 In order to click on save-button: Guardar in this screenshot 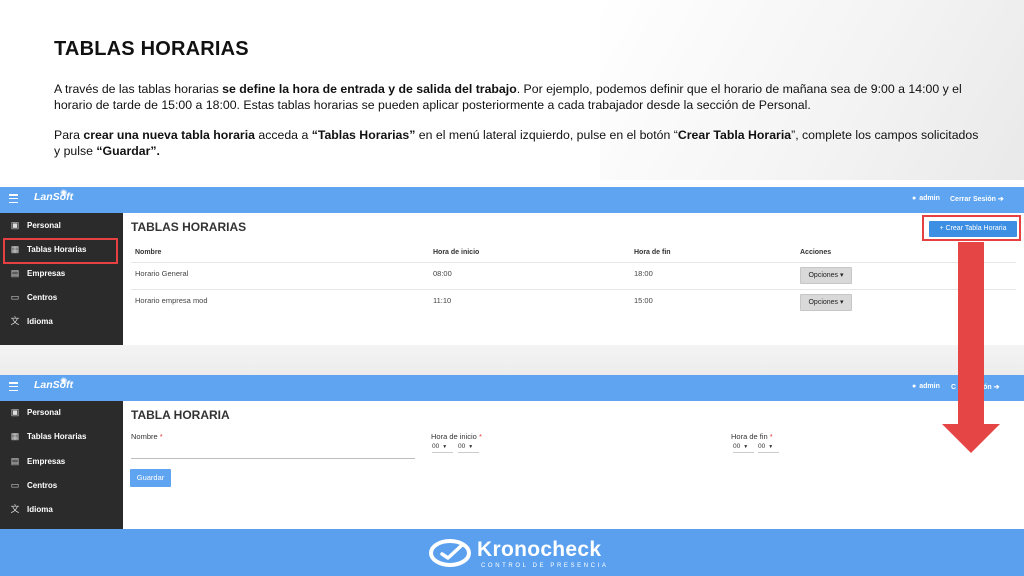, I will do `click(150, 478)`.